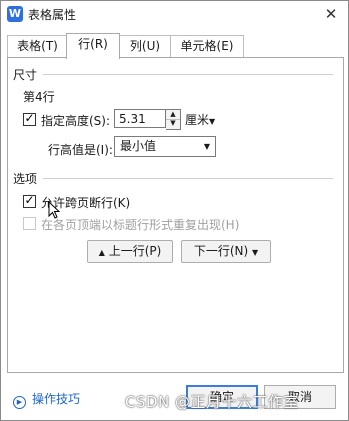 This screenshot has width=349, height=421. What do you see at coordinates (173, 123) in the screenshot?
I see `spin-down-icon: ▼` at bounding box center [173, 123].